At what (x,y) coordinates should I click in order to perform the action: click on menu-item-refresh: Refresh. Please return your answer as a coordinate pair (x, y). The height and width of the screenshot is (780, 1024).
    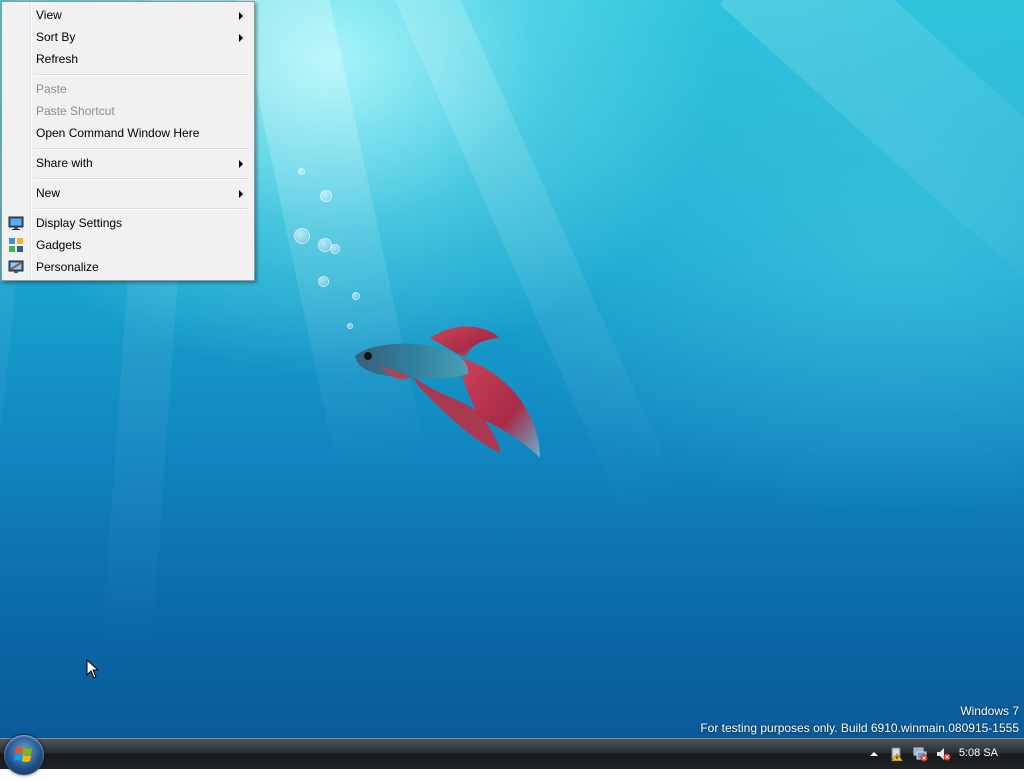
    Looking at the image, I should click on (128, 59).